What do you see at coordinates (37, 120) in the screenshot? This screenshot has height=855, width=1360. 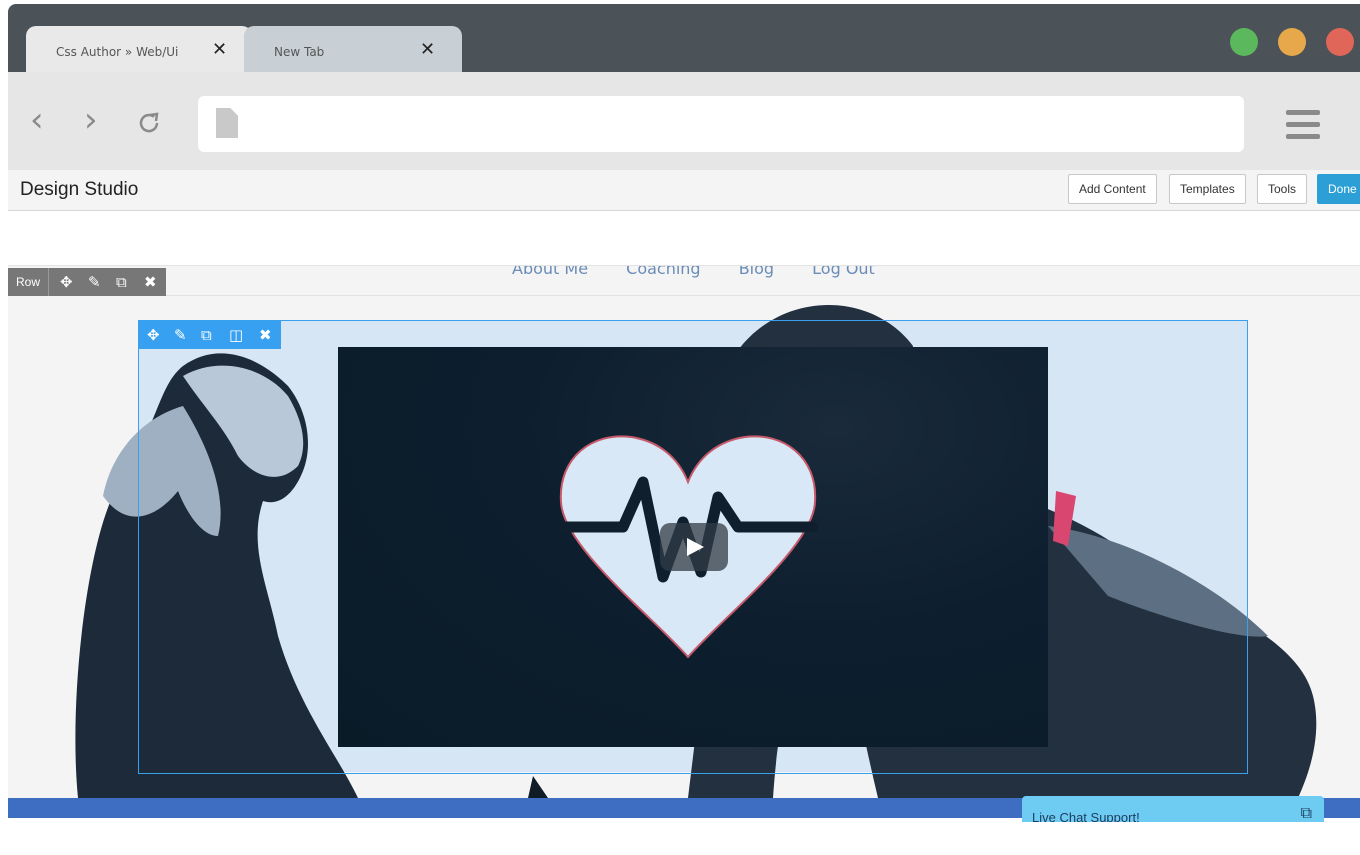 I see `back-icon: ‹` at bounding box center [37, 120].